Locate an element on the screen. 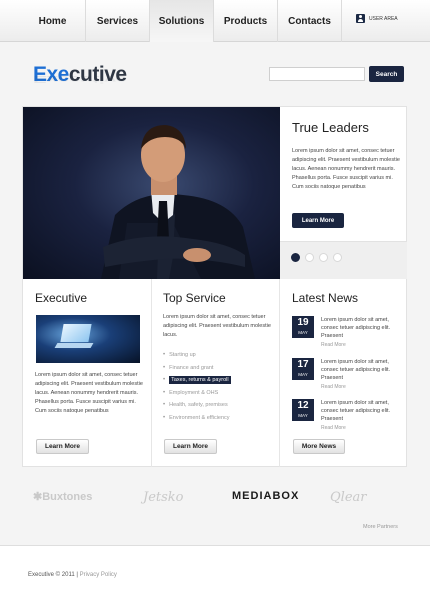  top-service-learn-more-button: Learn More is located at coordinates (190, 446).